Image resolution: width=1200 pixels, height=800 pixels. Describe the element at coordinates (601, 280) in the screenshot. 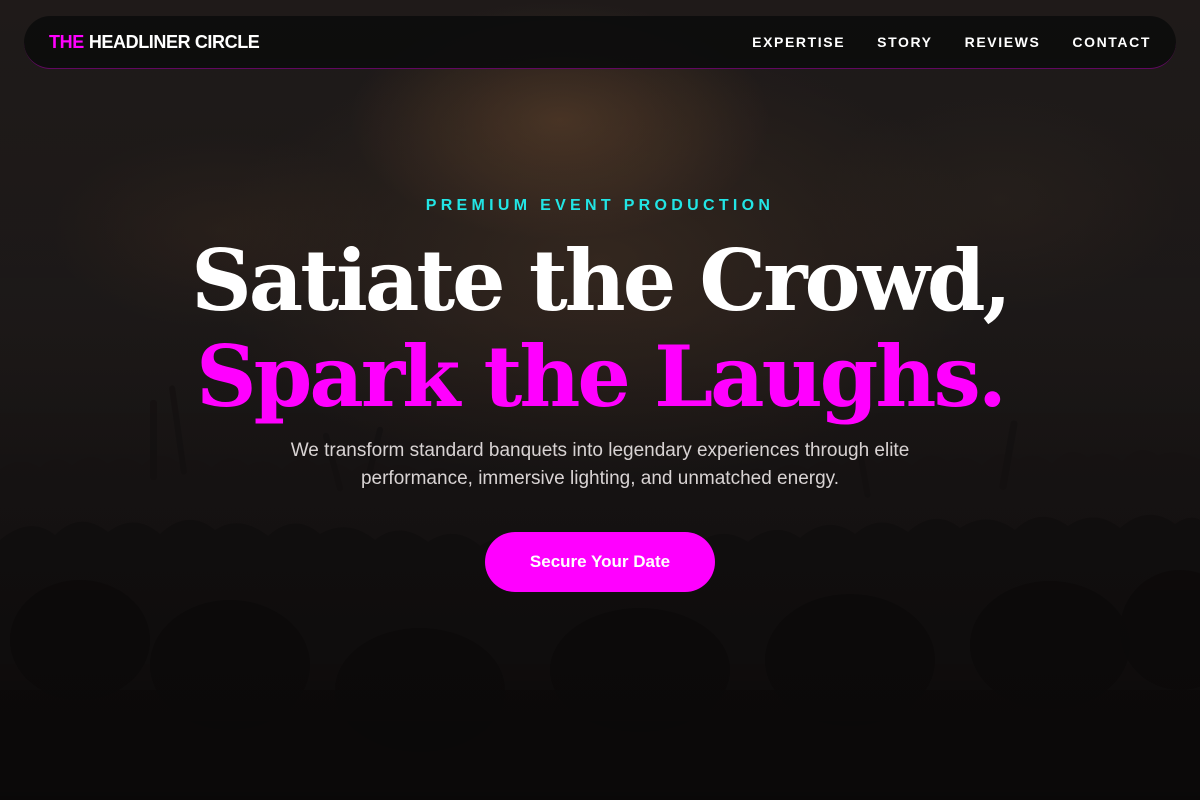

I see `hero-headline-line1: Satiate the Crowd,` at that location.